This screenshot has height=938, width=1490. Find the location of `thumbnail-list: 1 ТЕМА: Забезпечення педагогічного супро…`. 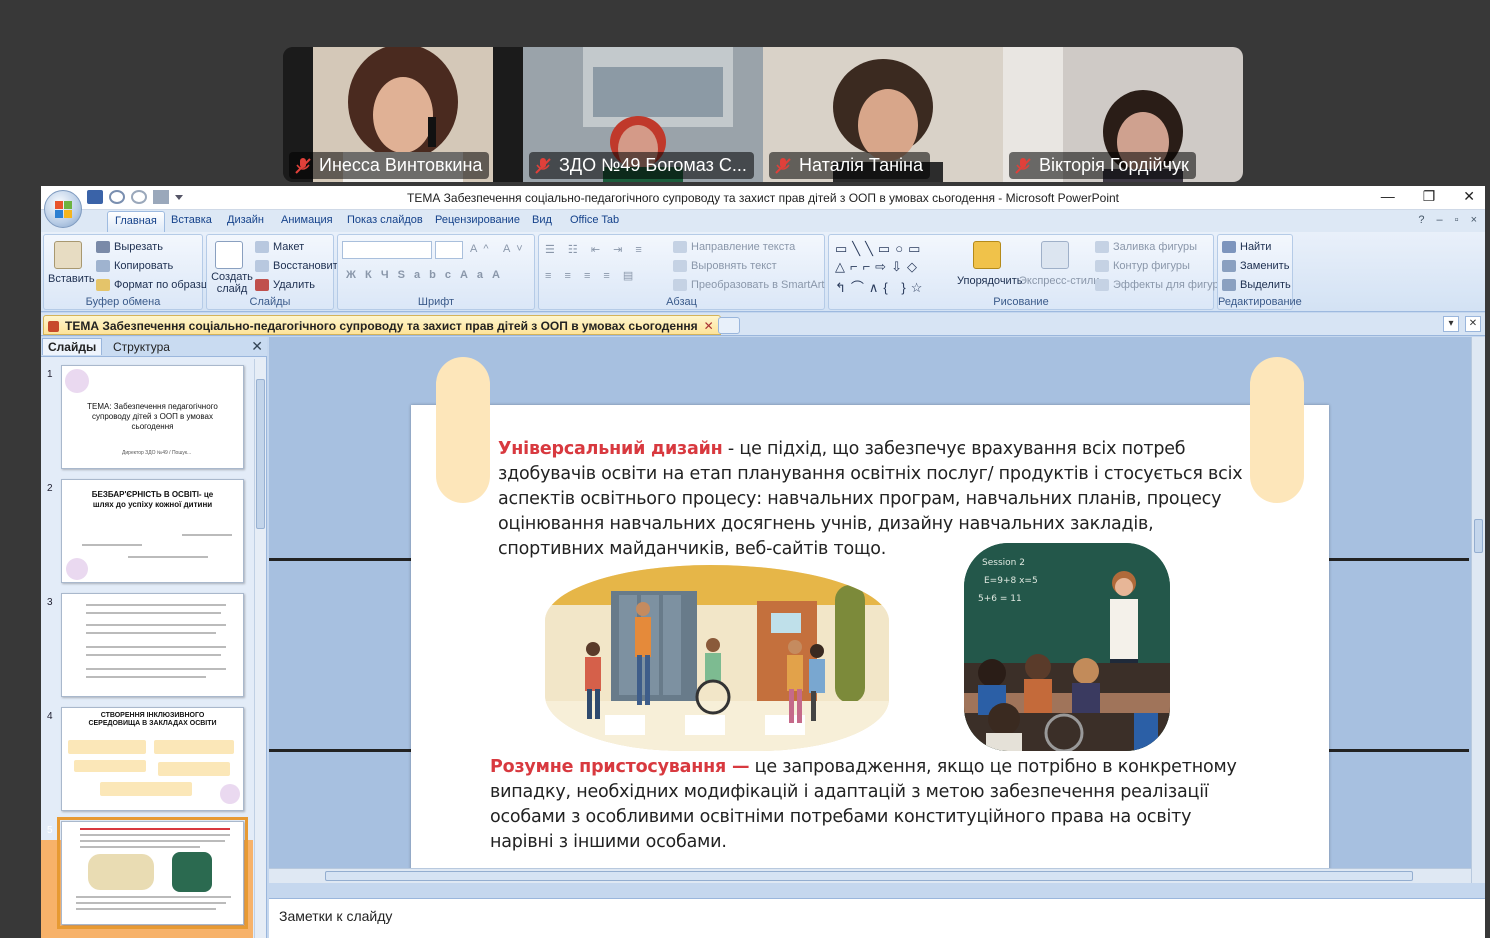

thumbnail-list: 1 ТЕМА: Забезпечення педагогічного супро… is located at coordinates (147, 648).